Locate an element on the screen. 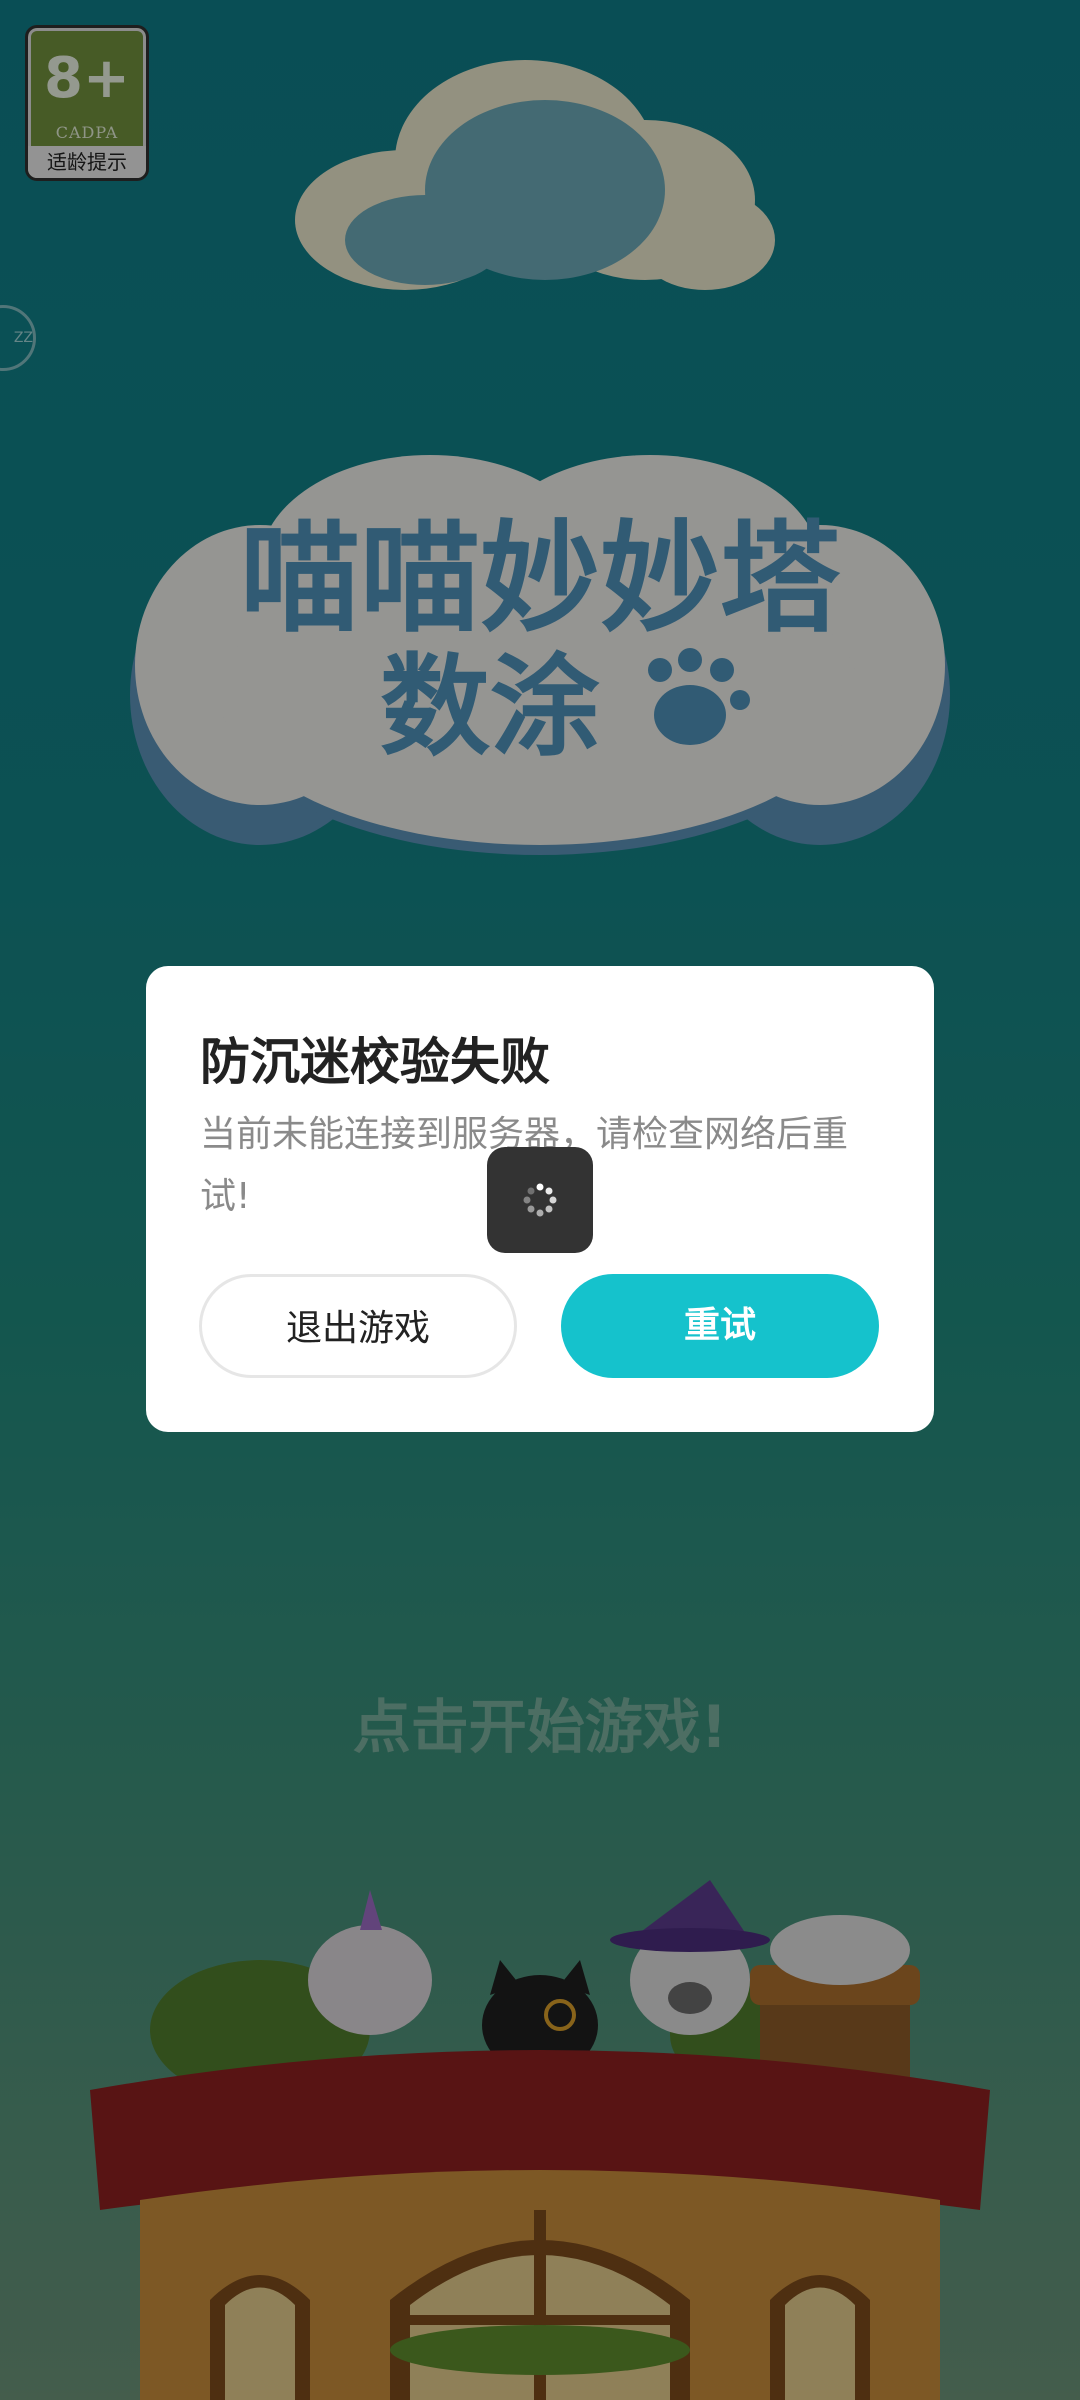 The height and width of the screenshot is (2400, 1080). loading-indicator is located at coordinates (540, 1200).